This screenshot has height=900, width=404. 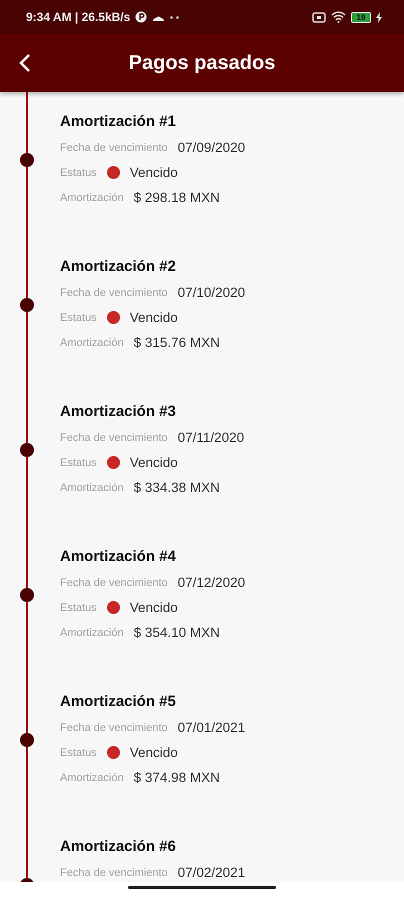 What do you see at coordinates (212, 582) in the screenshot?
I see `due-date: 07/12/2020` at bounding box center [212, 582].